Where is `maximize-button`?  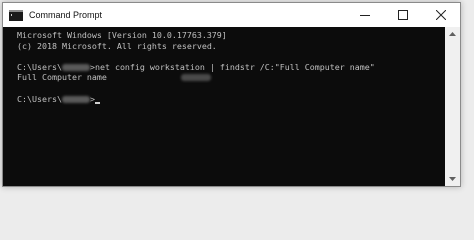
maximize-button is located at coordinates (403, 15).